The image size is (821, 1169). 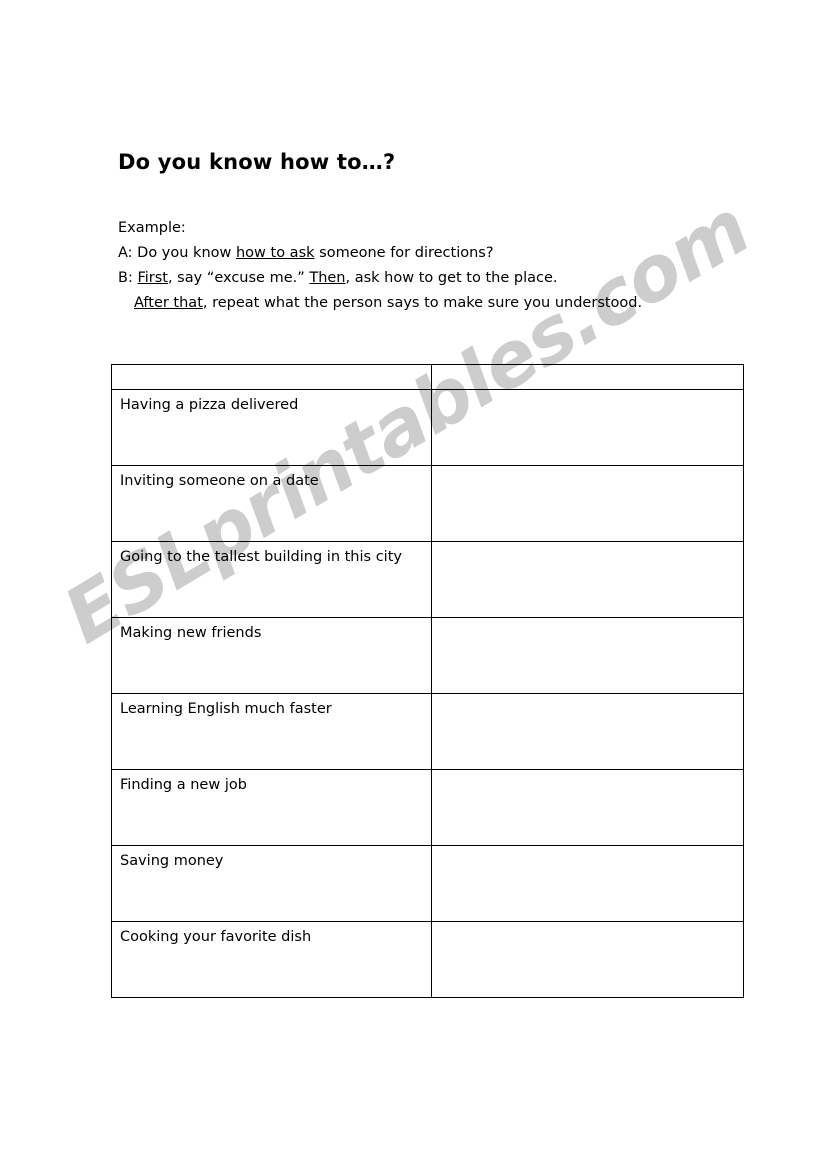 What do you see at coordinates (257, 162) in the screenshot?
I see `page-title: Do you know how to…?` at bounding box center [257, 162].